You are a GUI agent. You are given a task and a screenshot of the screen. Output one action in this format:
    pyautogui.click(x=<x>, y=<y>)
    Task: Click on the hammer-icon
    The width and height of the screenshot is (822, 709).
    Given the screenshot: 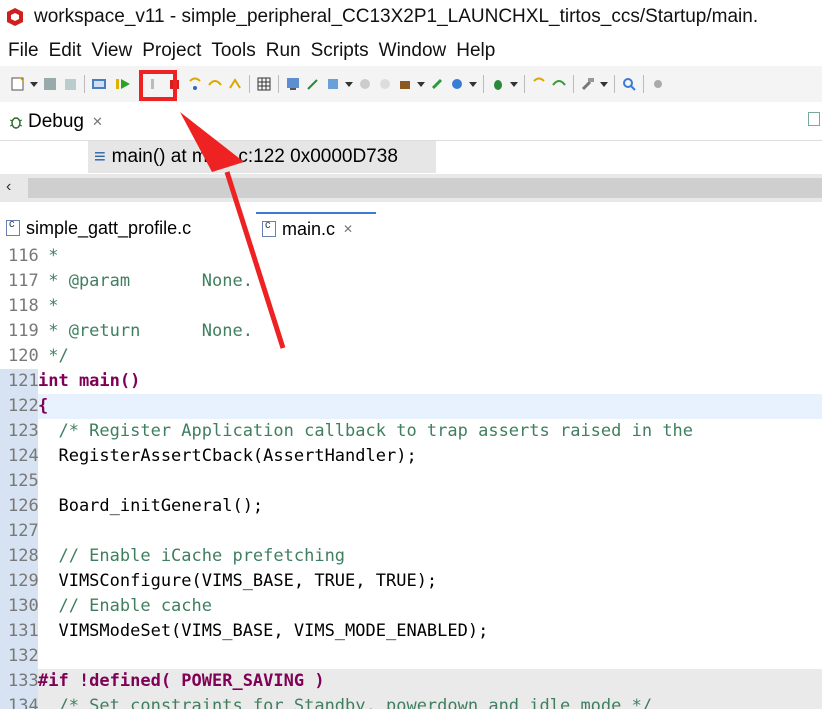 What is the action you would take?
    pyautogui.click(x=588, y=84)
    